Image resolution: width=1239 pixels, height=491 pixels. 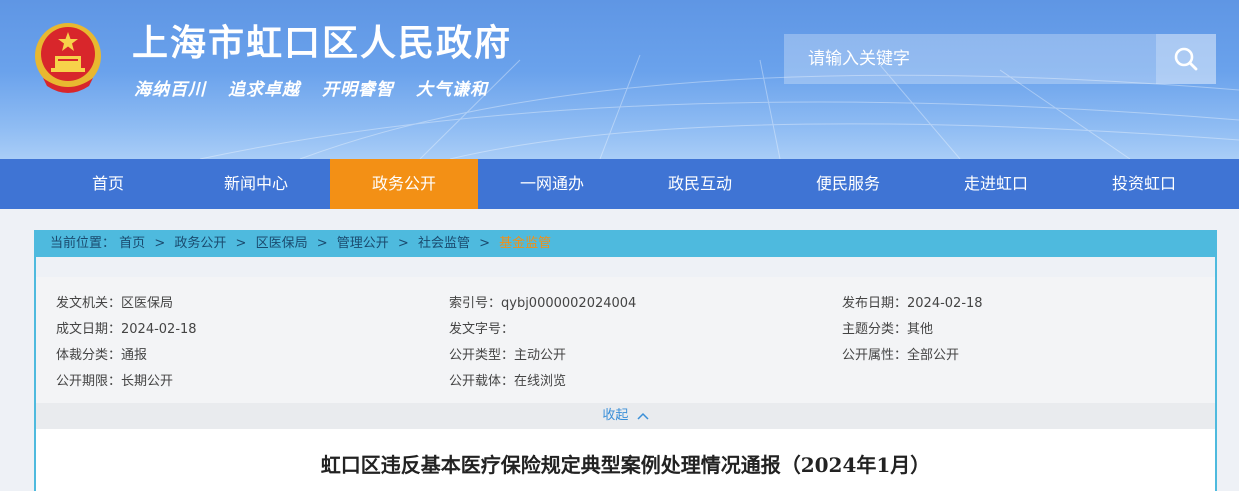 I want to click on site-slogan: 海纳百川 追求卓越 开明睿智 大气谦和, so click(x=322, y=87).